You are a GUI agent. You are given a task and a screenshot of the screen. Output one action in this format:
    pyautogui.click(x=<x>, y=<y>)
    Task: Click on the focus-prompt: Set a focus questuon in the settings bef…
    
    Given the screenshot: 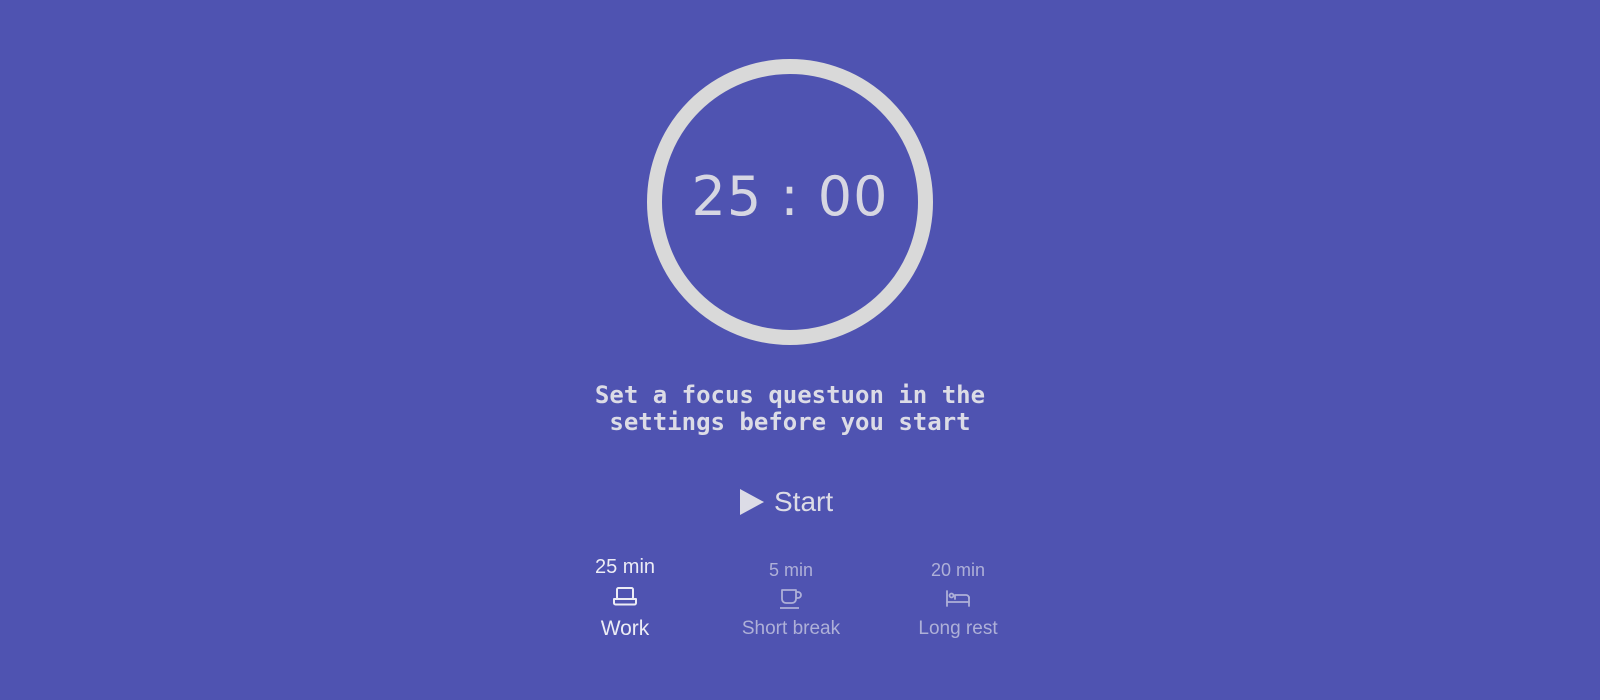 What is the action you would take?
    pyautogui.click(x=790, y=409)
    